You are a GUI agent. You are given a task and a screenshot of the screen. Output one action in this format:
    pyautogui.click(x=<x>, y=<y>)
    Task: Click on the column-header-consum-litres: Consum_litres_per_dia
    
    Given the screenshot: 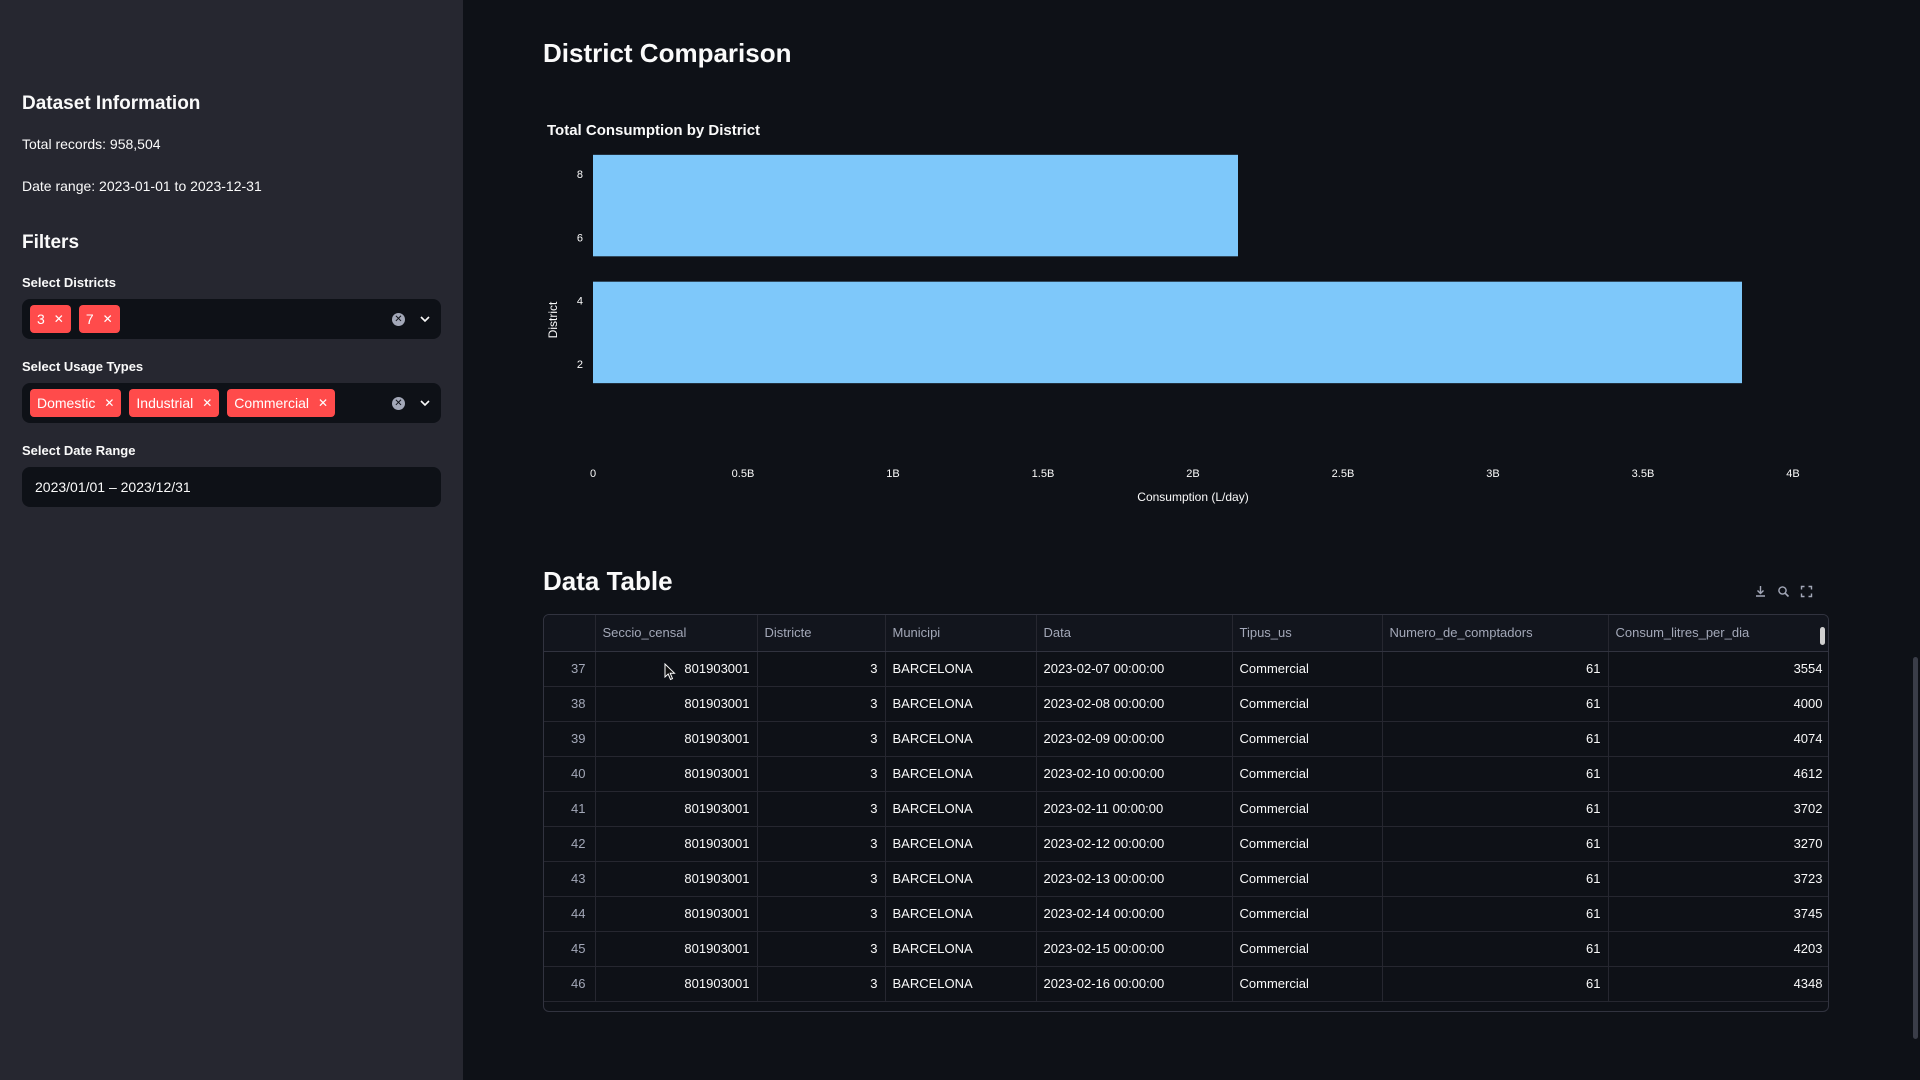 What is the action you would take?
    pyautogui.click(x=1718, y=633)
    